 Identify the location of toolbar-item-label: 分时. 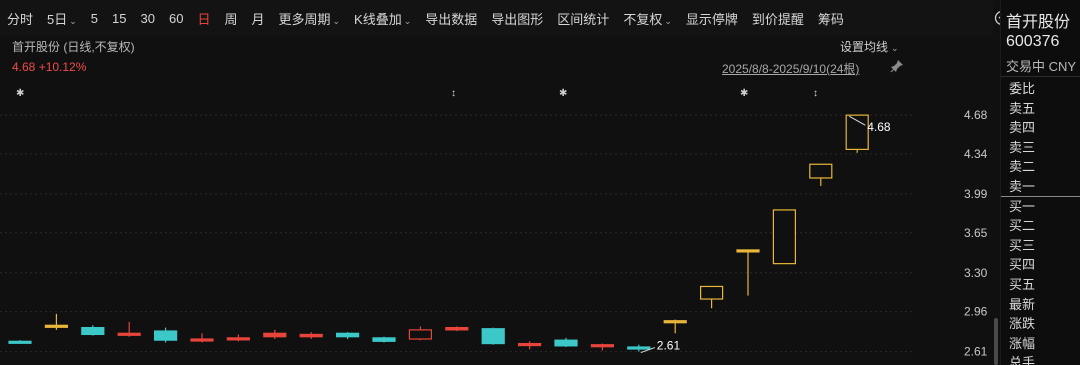
(20, 19).